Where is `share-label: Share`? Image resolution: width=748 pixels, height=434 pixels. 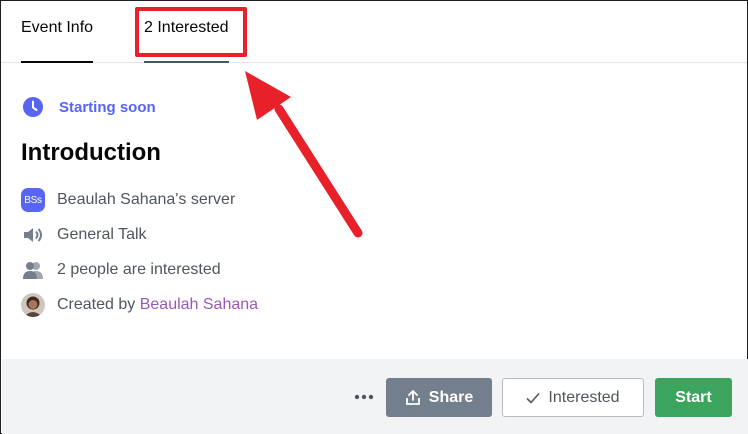
share-label: Share is located at coordinates (451, 397).